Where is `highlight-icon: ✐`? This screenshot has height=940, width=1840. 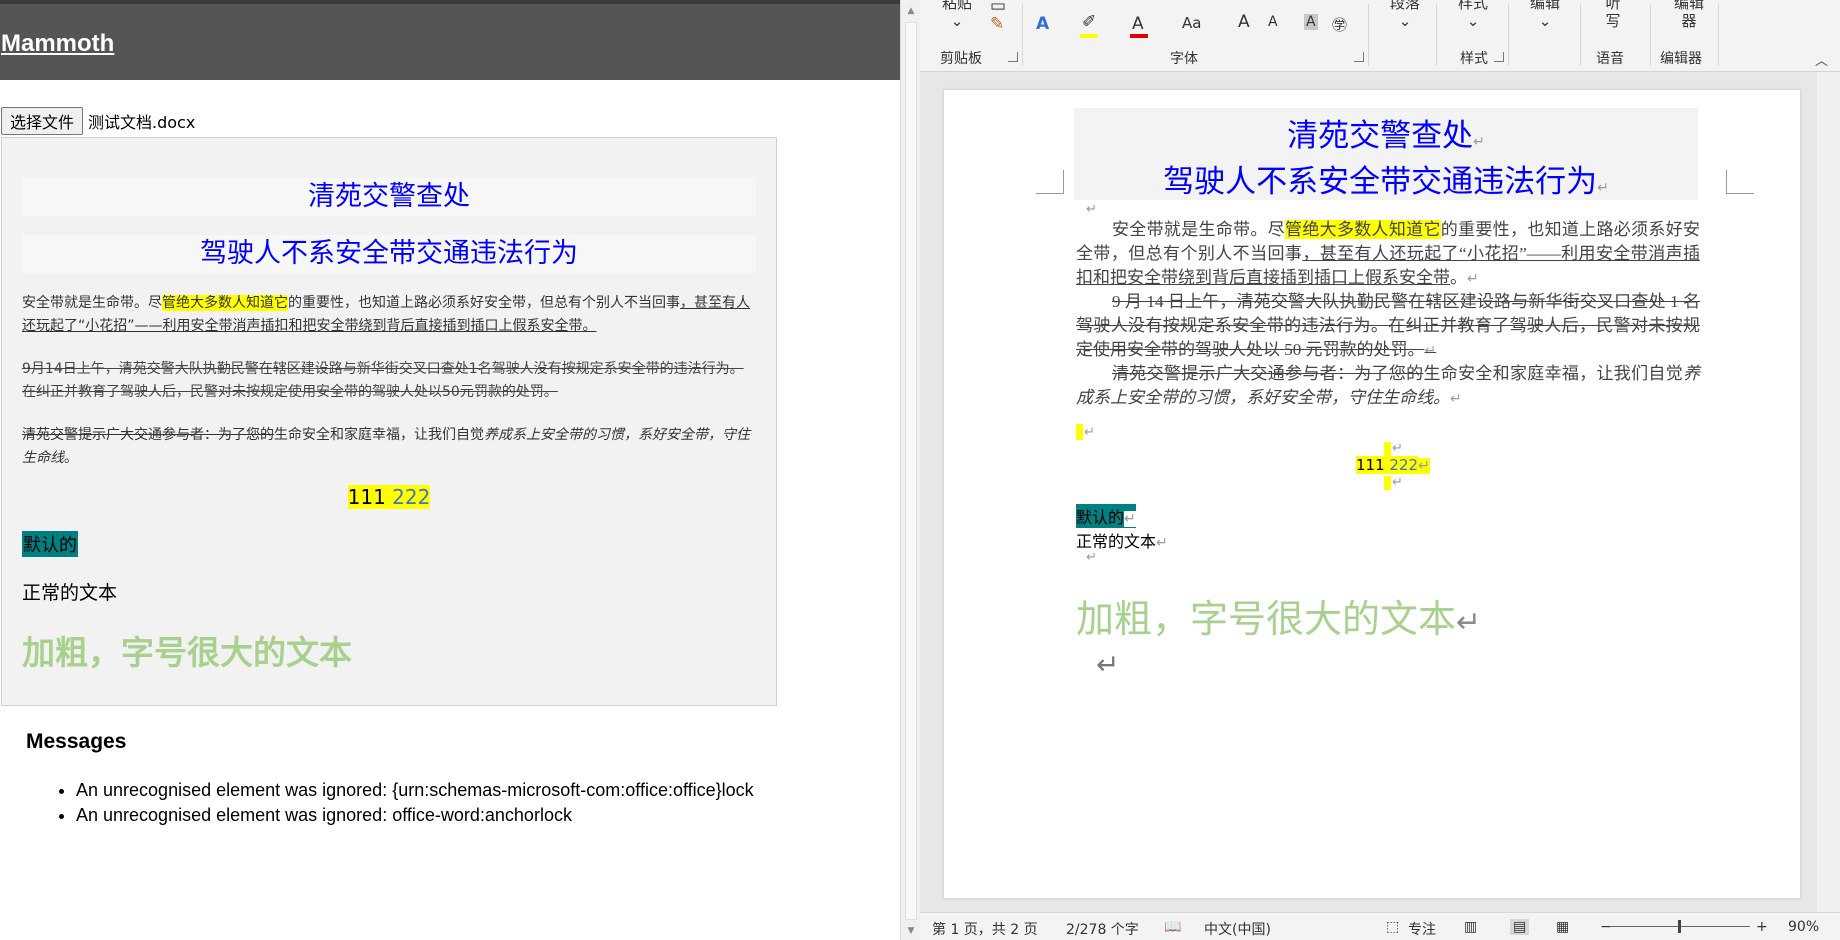 highlight-icon: ✐ is located at coordinates (1089, 22).